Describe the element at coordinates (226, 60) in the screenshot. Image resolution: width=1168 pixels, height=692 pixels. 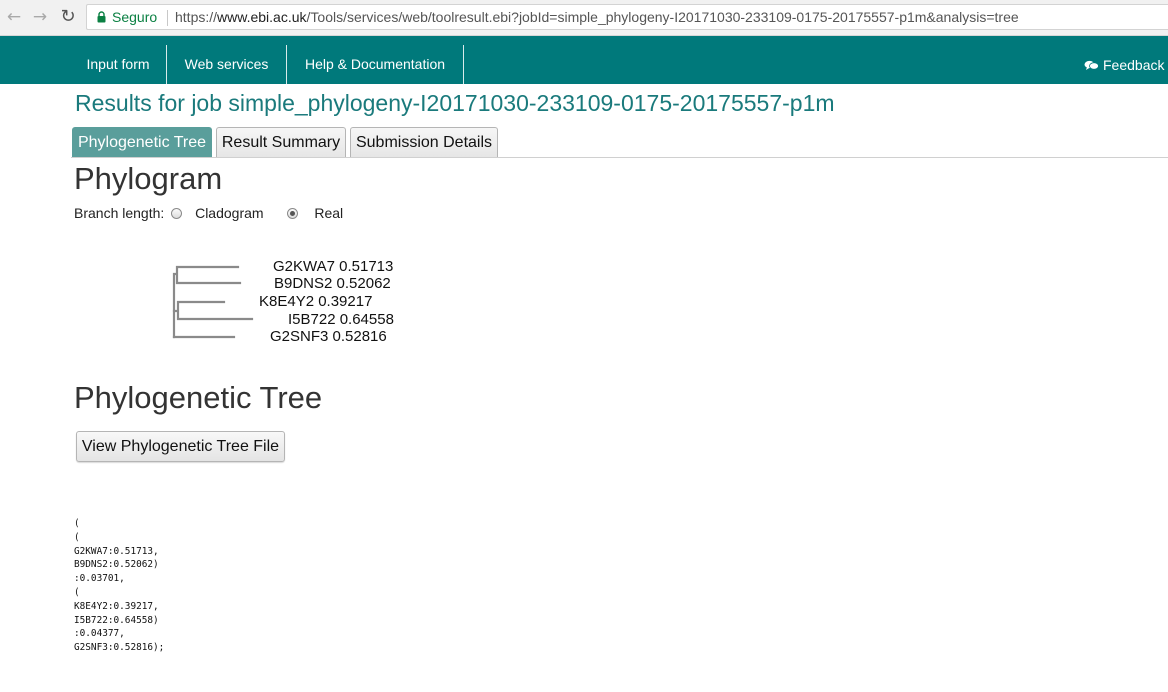
I see `nav-web-services: Web services` at that location.